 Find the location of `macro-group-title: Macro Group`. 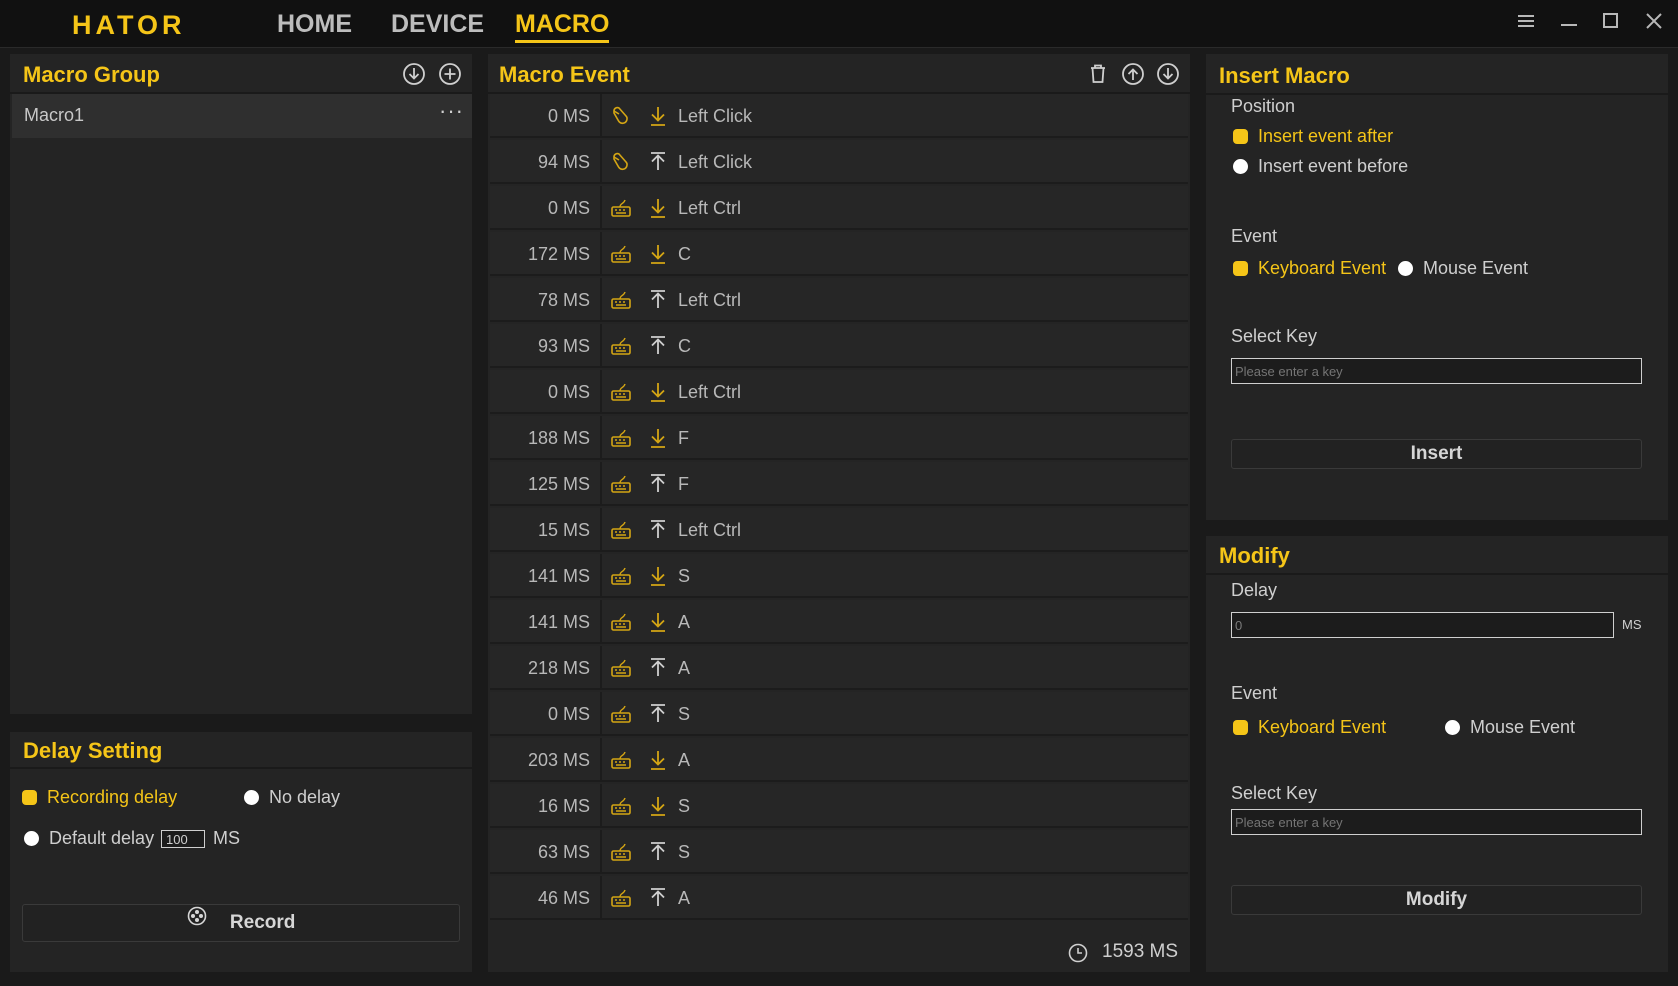

macro-group-title: Macro Group is located at coordinates (91, 74).